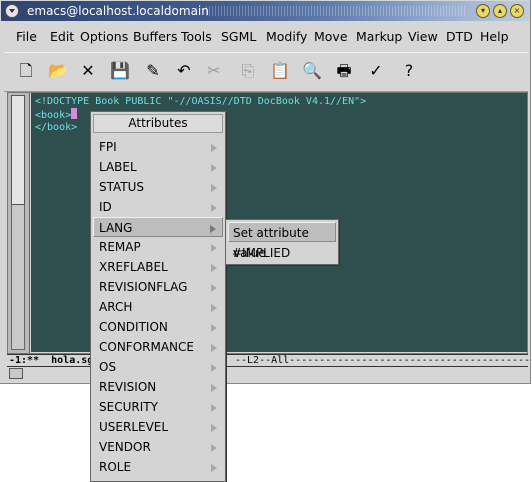 The height and width of the screenshot is (482, 532). What do you see at coordinates (153, 71) in the screenshot?
I see `save-as-icon: ✎` at bounding box center [153, 71].